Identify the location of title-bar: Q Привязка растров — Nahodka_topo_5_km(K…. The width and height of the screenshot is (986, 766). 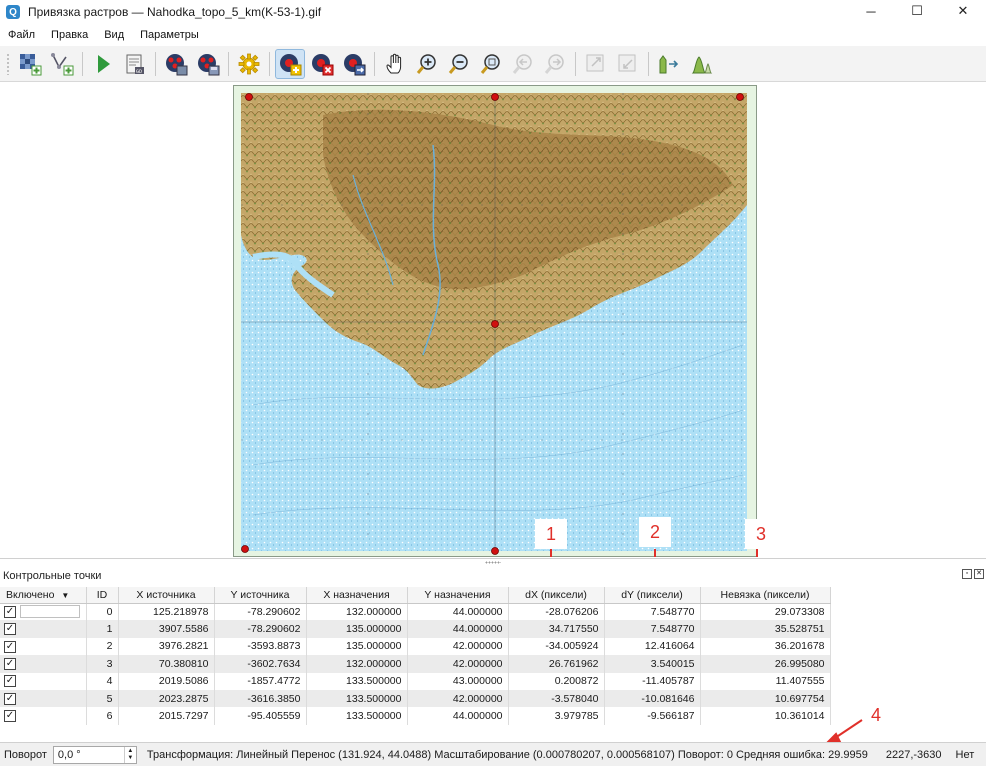
(493, 12).